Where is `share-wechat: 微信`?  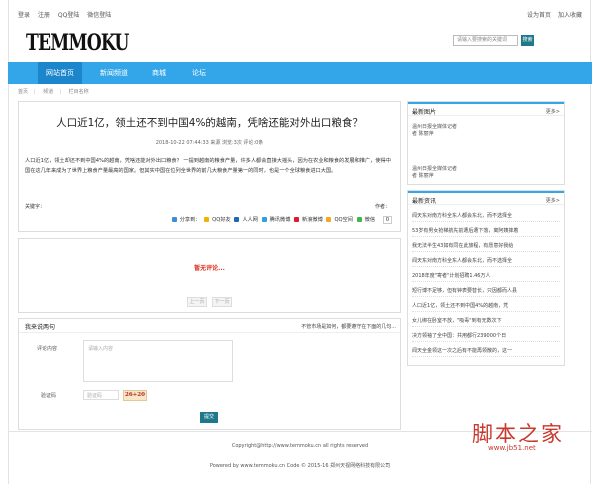
share-wechat: 微信 is located at coordinates (365, 220).